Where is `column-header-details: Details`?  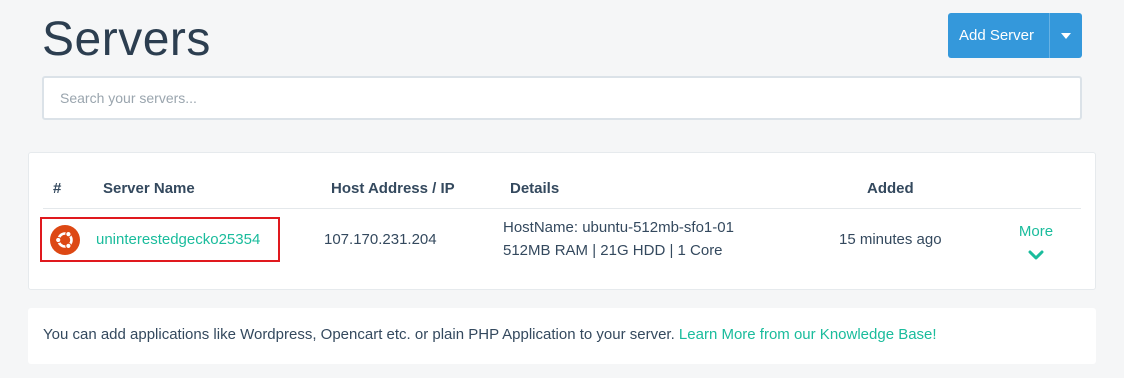
column-header-details: Details is located at coordinates (535, 188).